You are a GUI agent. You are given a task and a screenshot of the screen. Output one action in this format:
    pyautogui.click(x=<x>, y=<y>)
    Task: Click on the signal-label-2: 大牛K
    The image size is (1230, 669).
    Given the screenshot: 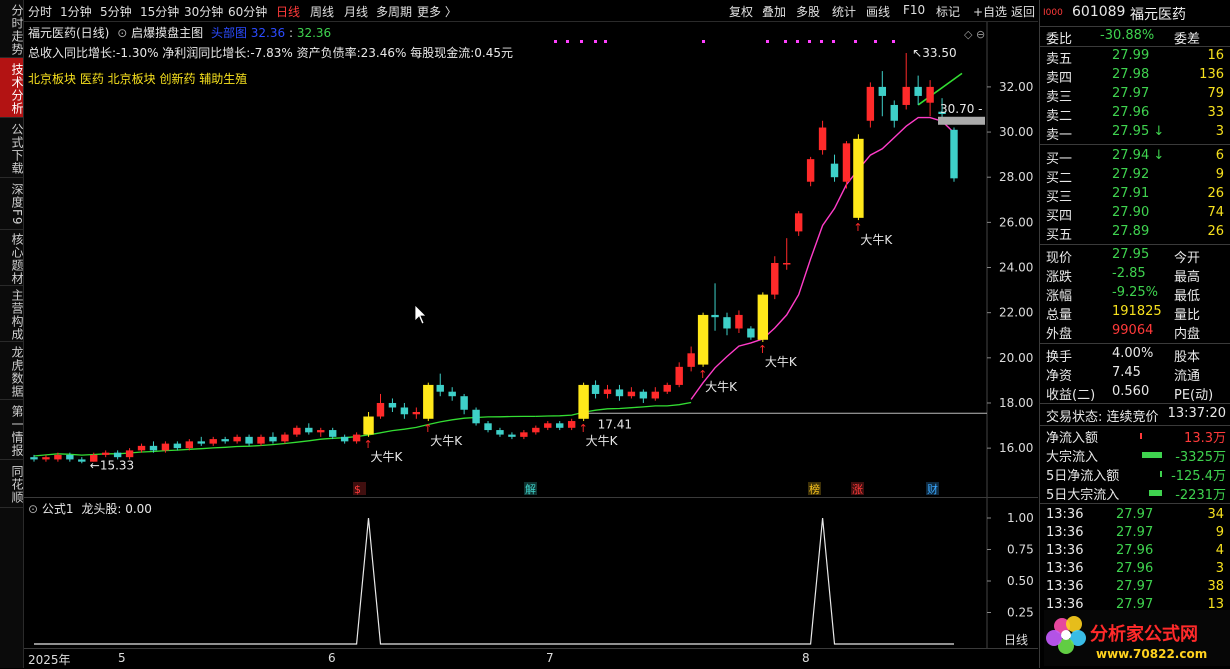 What is the action you would take?
    pyautogui.click(x=602, y=440)
    